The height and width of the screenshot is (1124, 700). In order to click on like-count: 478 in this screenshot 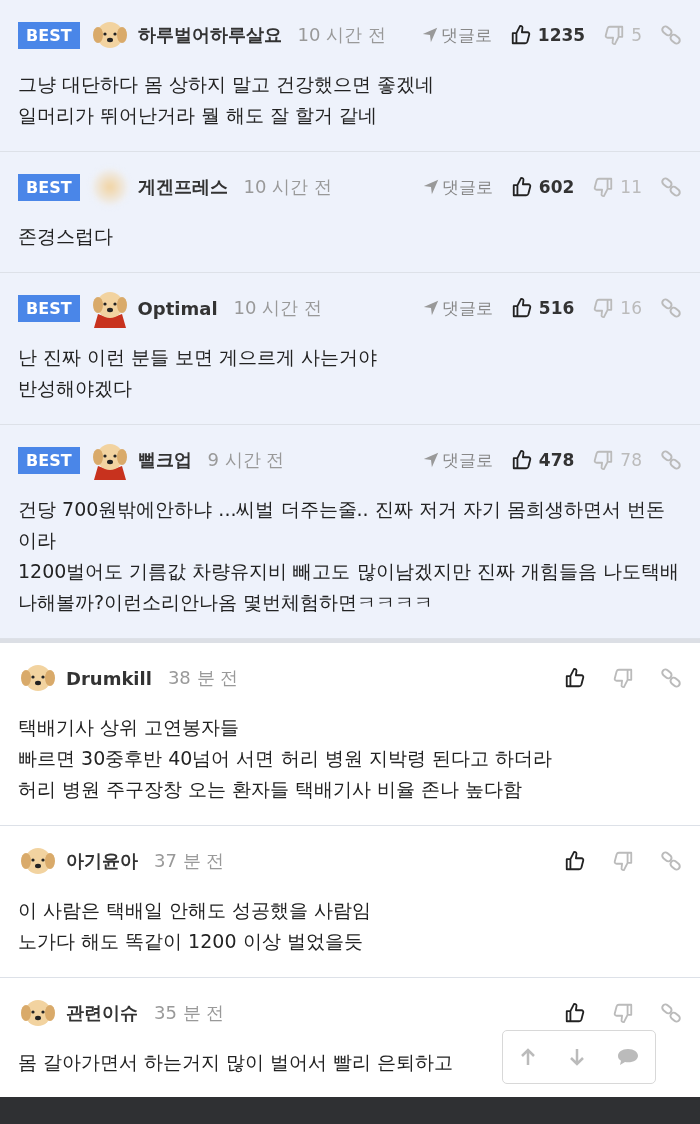, I will do `click(556, 460)`.